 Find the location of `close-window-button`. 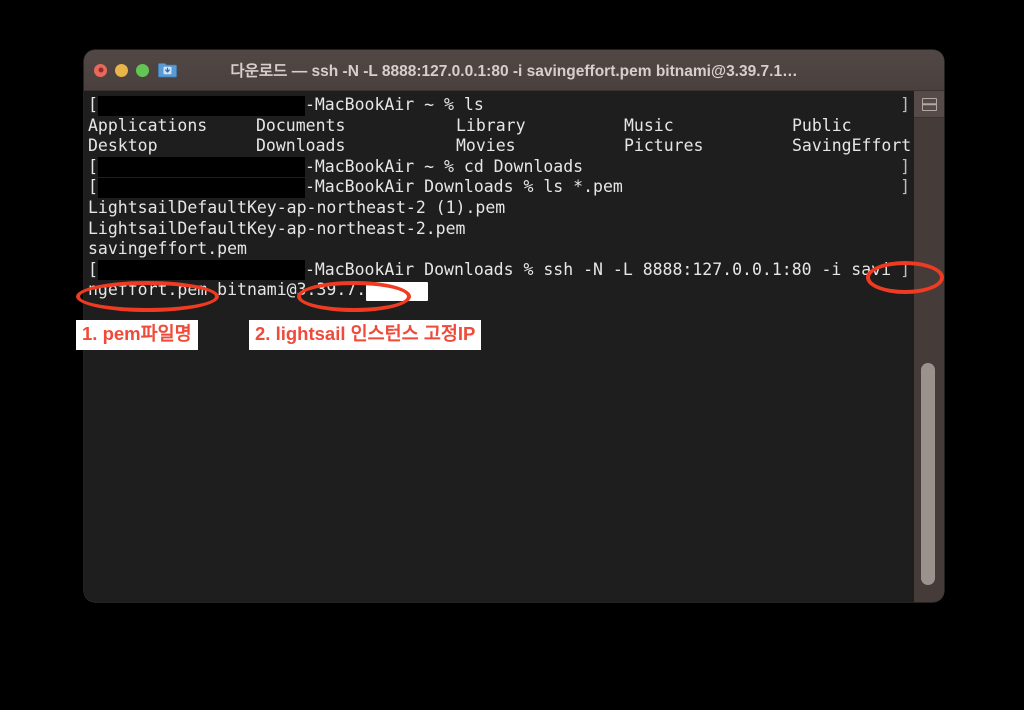

close-window-button is located at coordinates (100, 70).